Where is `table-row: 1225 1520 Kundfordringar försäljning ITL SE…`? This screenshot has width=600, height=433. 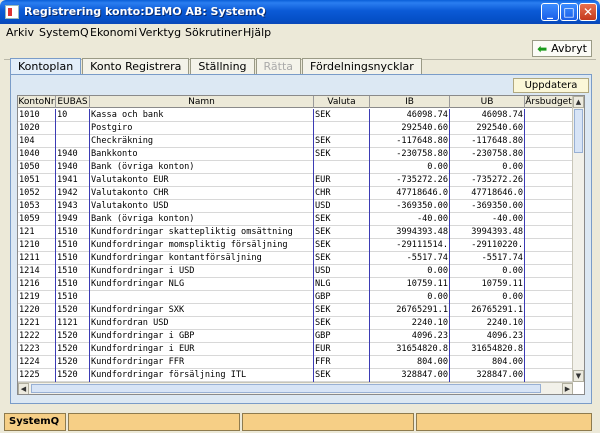
table-row: 1225 1520 Kundfordringar försäljning ITL SE… is located at coordinates (295, 375).